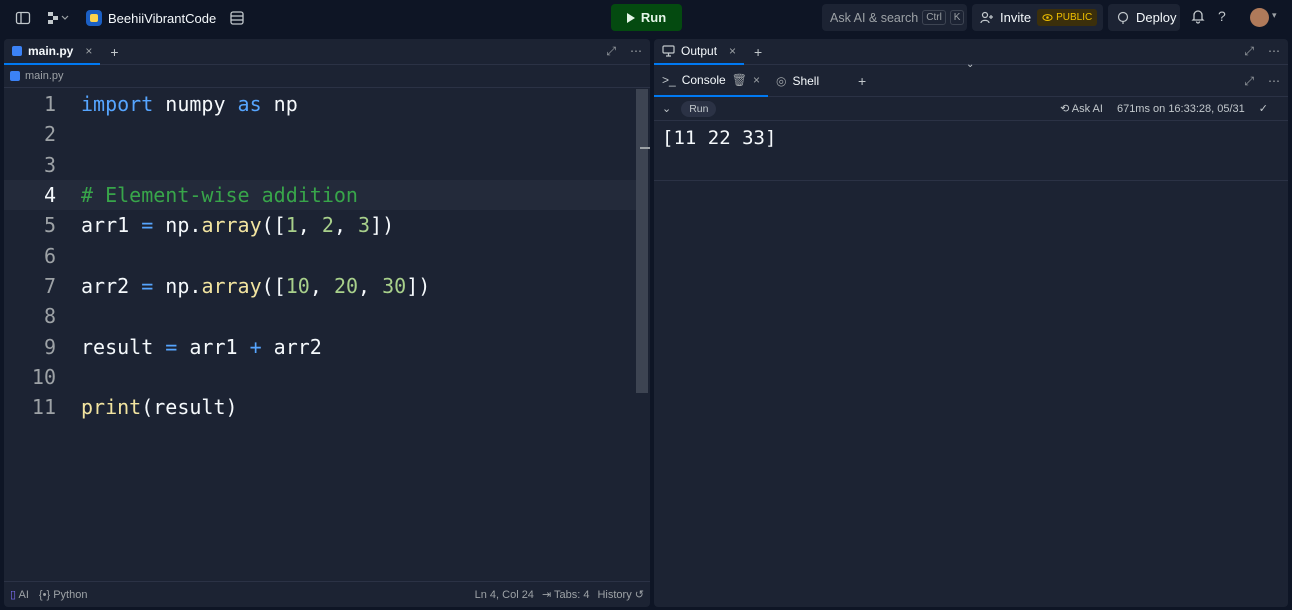 The height and width of the screenshot is (610, 1292). Describe the element at coordinates (327, 52) in the screenshot. I see `editor-tab-bar: main.py × +` at that location.